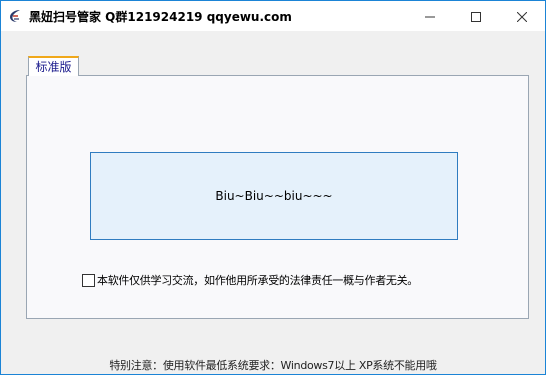 The image size is (546, 375). What do you see at coordinates (88, 280) in the screenshot?
I see `disclaimer-checkbox` at bounding box center [88, 280].